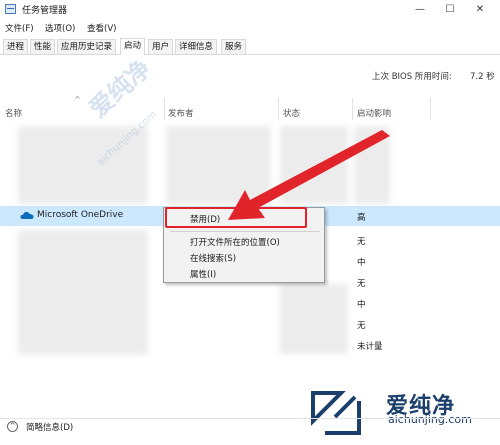 The width and height of the screenshot is (500, 445). Describe the element at coordinates (480, 10) in the screenshot. I see `close-button: ✕` at that location.